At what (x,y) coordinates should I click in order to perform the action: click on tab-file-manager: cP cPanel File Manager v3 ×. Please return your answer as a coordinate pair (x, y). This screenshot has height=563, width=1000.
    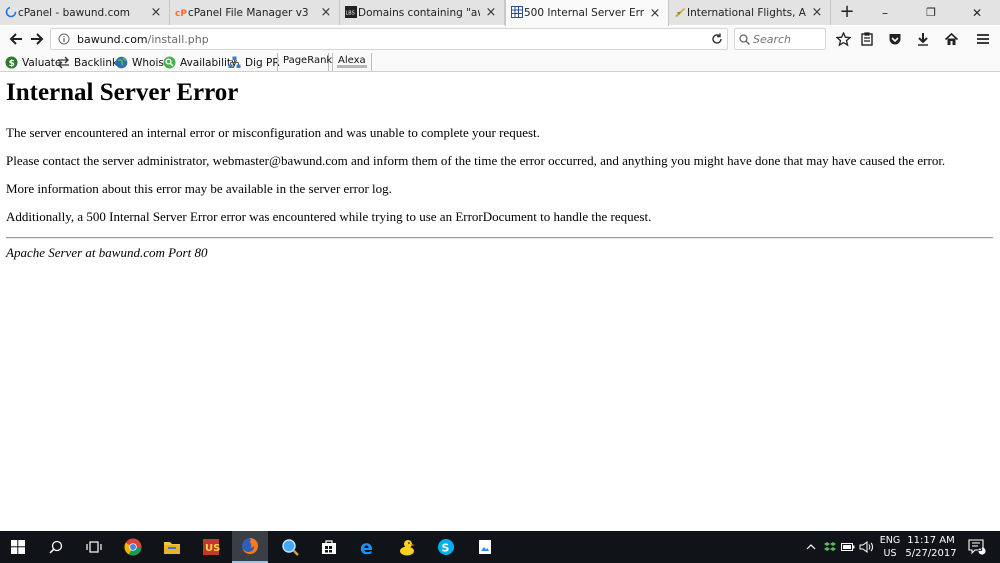
    Looking at the image, I should click on (255, 12).